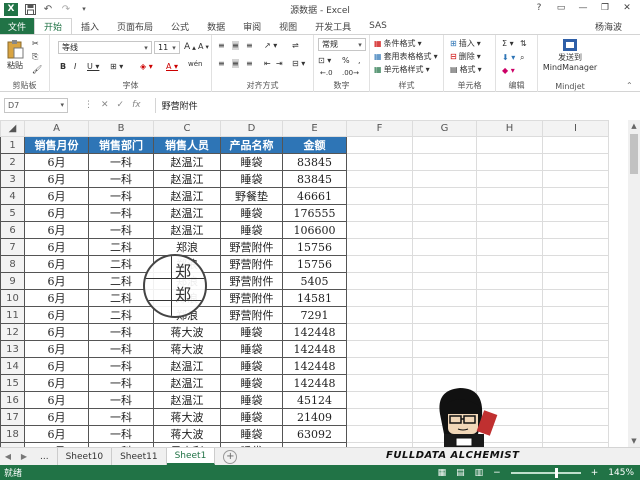  Describe the element at coordinates (634, 283) in the screenshot. I see `vertical-scrollbar: ▲ ▼` at that location.